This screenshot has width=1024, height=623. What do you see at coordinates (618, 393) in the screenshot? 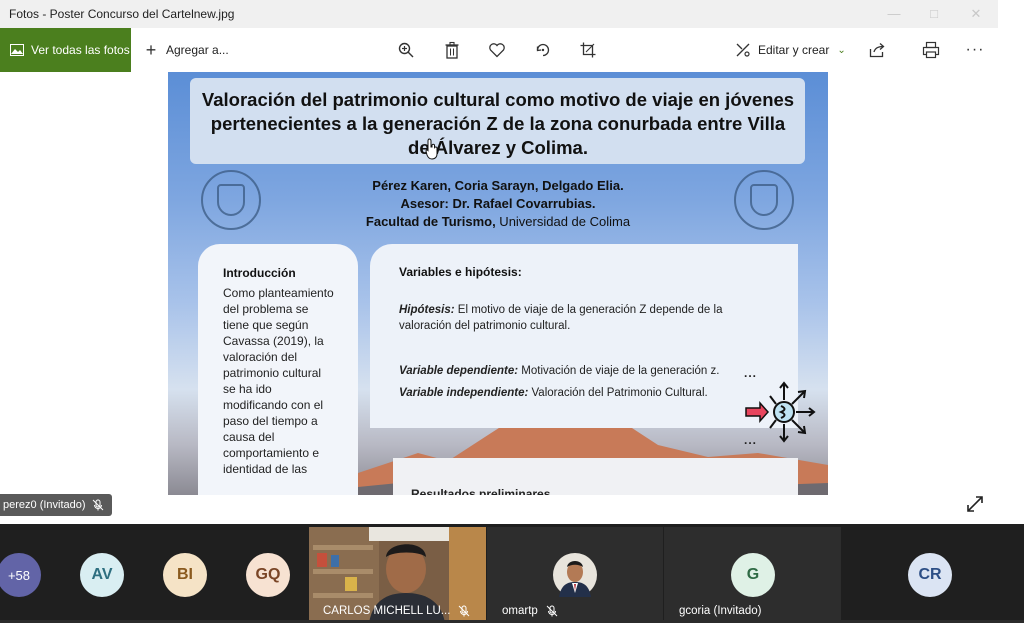
I see `independent-body: Valoración del Patrimonio Cultural.` at bounding box center [618, 393].